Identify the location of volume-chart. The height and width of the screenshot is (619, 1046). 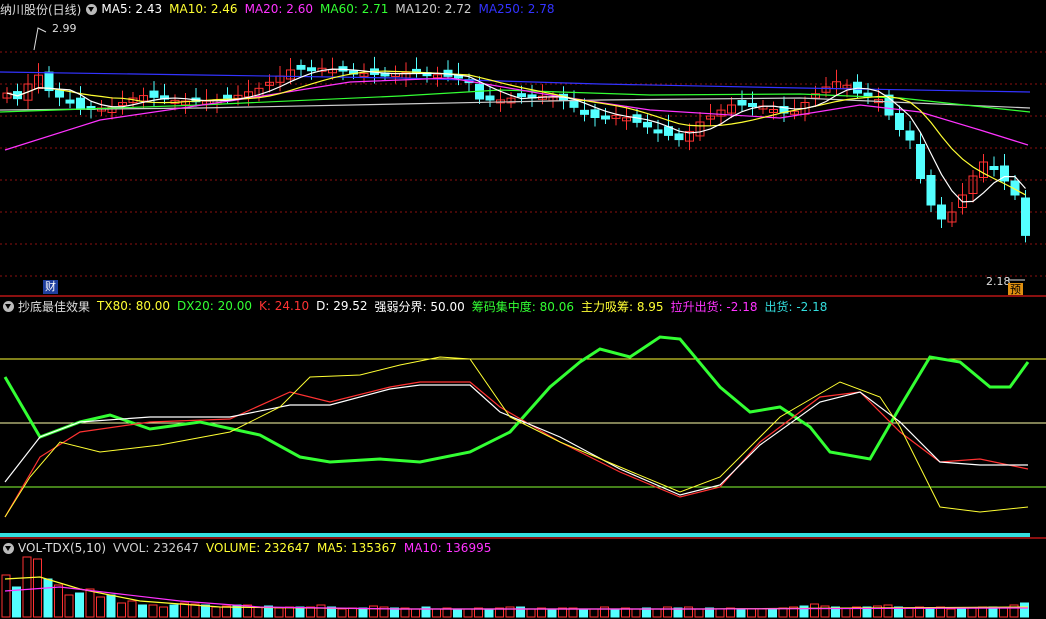
(523, 579).